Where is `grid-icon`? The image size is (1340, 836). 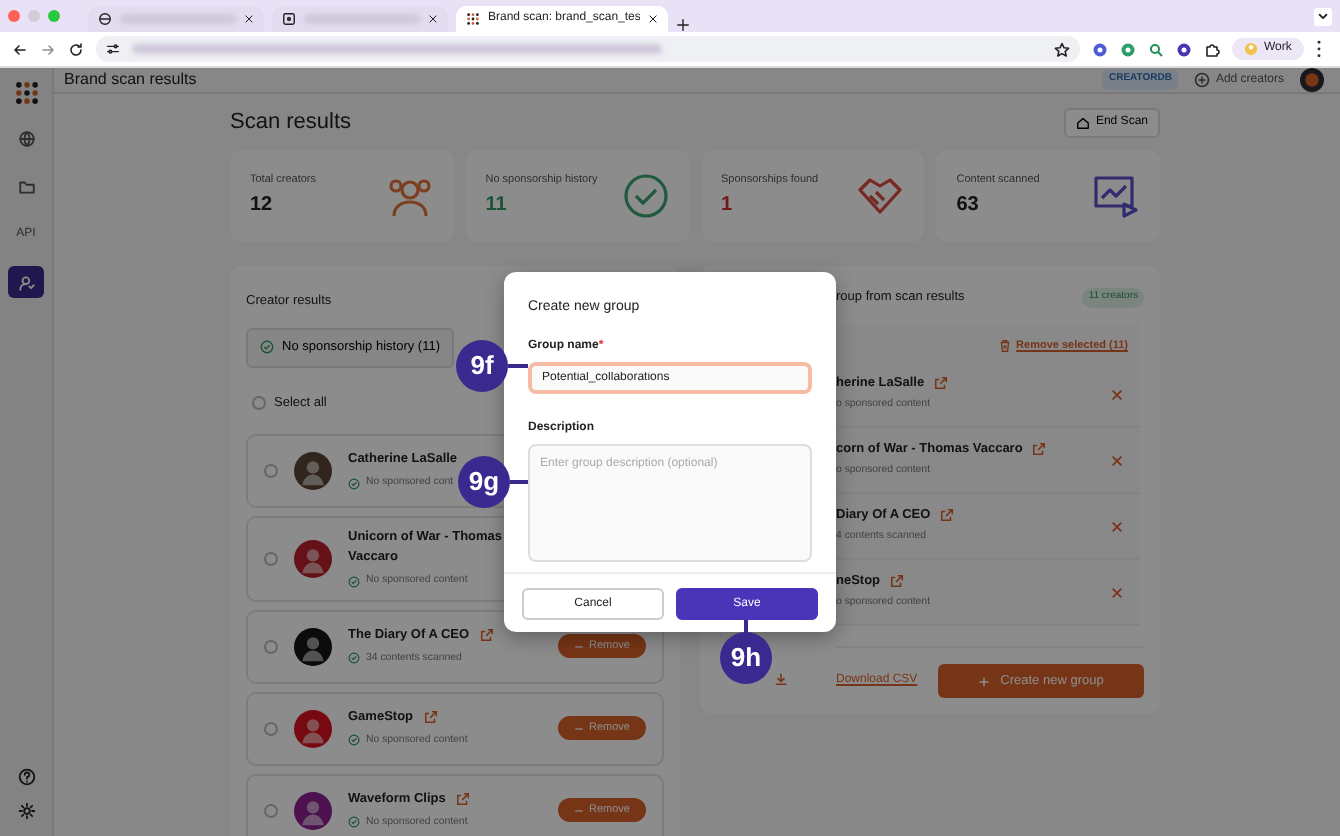
grid-icon is located at coordinates (473, 19).